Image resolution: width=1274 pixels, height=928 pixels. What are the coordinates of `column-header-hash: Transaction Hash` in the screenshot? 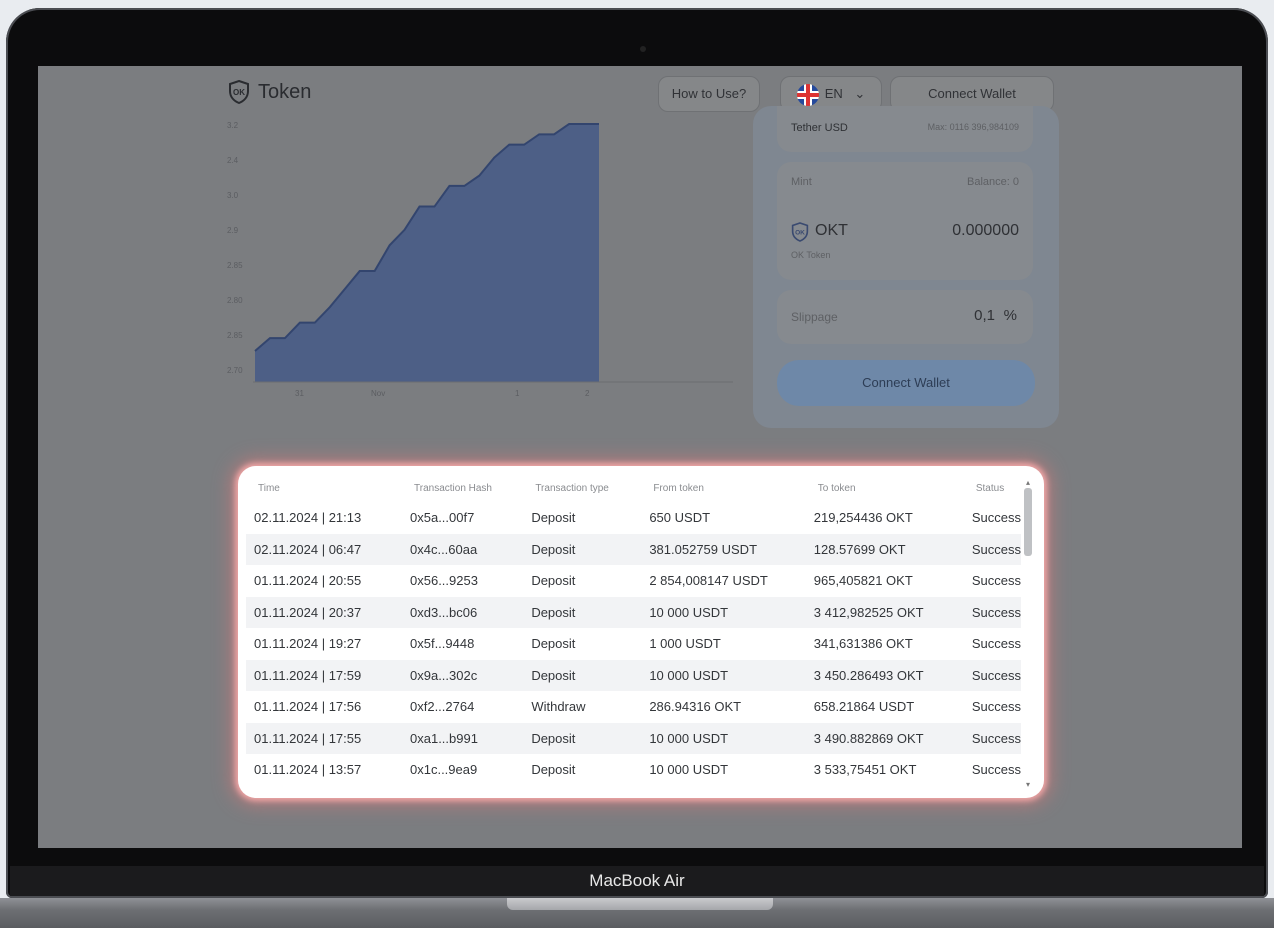 It's located at (453, 488).